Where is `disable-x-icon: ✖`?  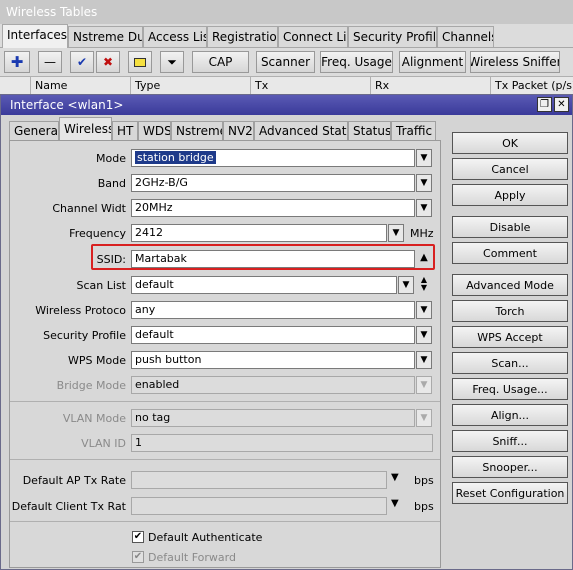 disable-x-icon: ✖ is located at coordinates (108, 62).